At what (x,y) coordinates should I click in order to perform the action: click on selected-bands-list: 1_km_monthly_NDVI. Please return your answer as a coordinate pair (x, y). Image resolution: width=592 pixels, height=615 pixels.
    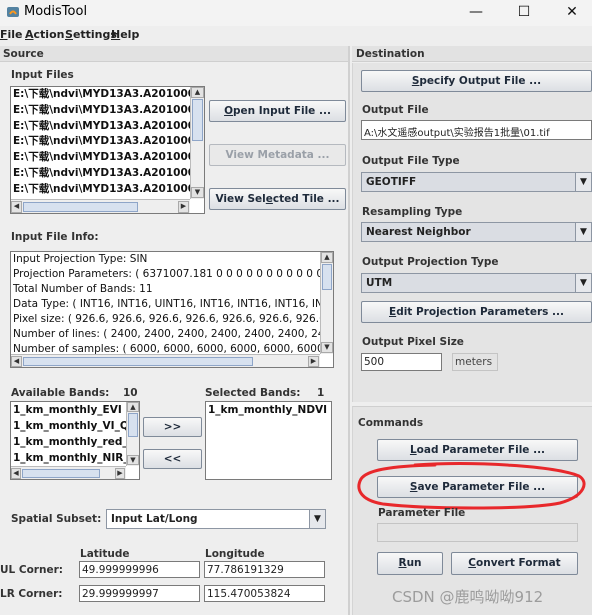
    Looking at the image, I should click on (268, 440).